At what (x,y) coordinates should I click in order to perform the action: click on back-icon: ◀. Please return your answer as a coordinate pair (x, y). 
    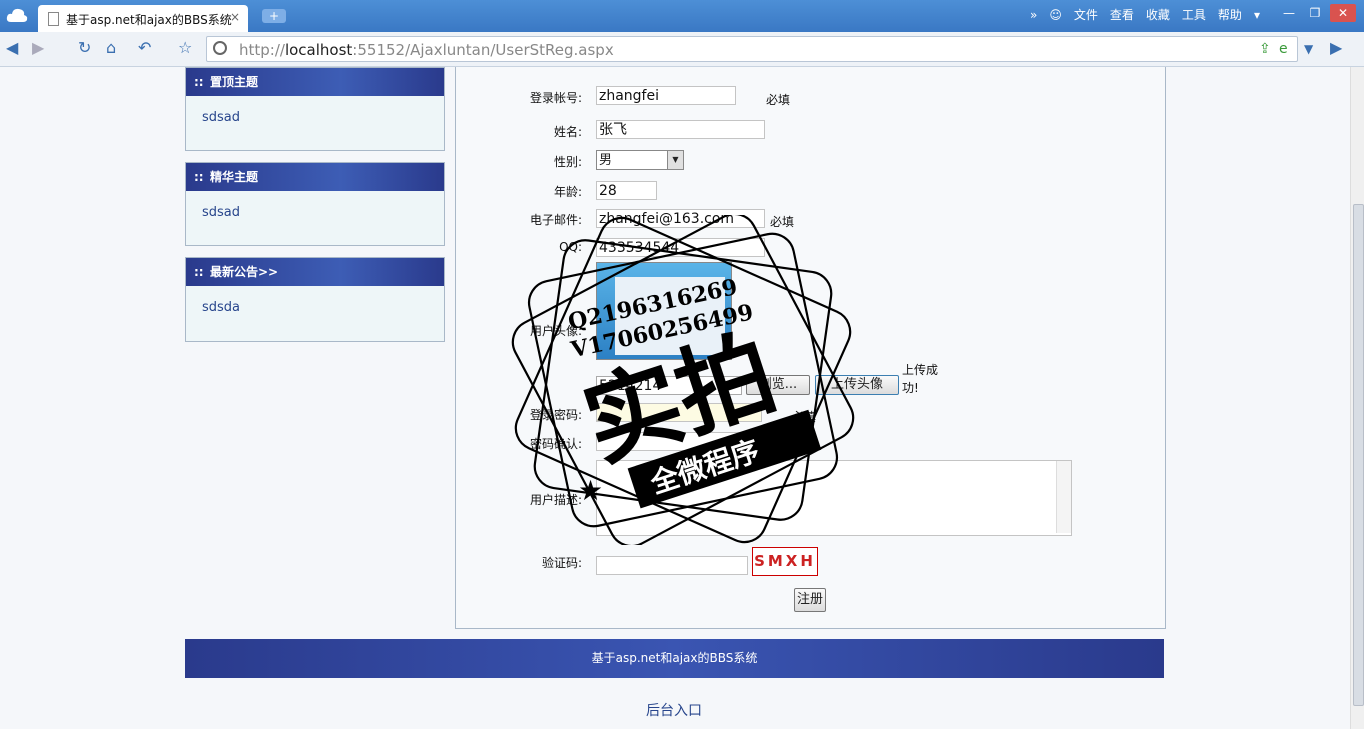
    Looking at the image, I should click on (12, 47).